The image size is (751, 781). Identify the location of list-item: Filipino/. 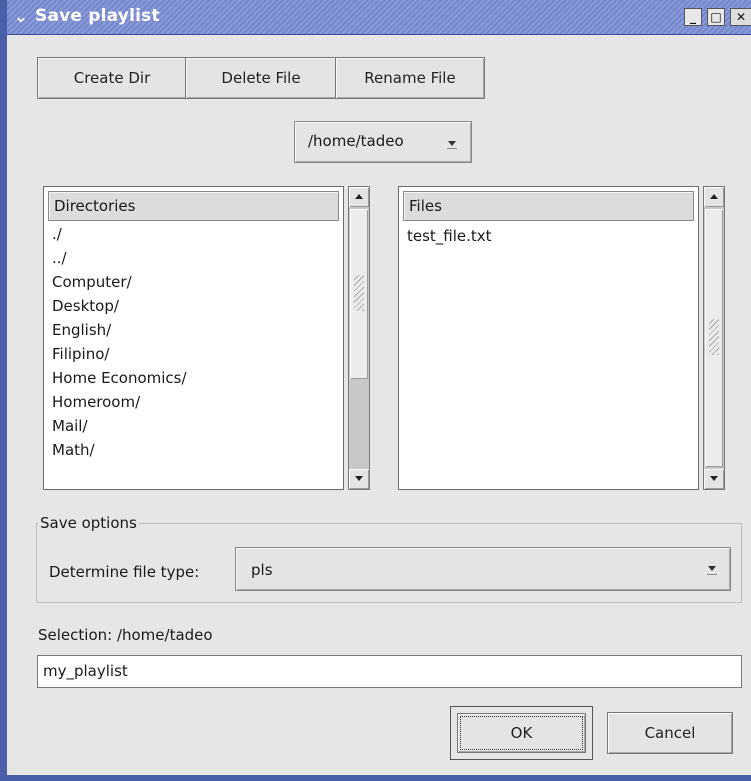
(80, 354).